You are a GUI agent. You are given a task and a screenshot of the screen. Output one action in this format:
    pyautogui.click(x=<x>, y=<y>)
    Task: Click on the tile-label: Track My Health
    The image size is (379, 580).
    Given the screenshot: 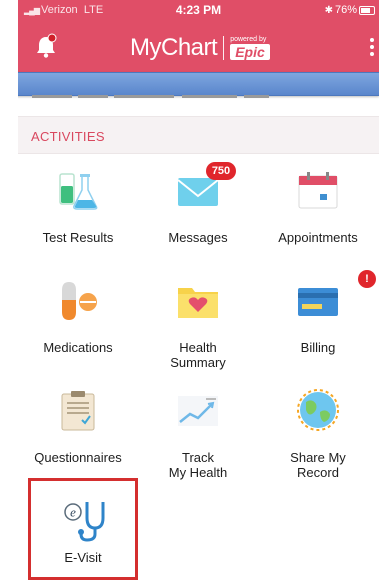 What is the action you would take?
    pyautogui.click(x=198, y=465)
    